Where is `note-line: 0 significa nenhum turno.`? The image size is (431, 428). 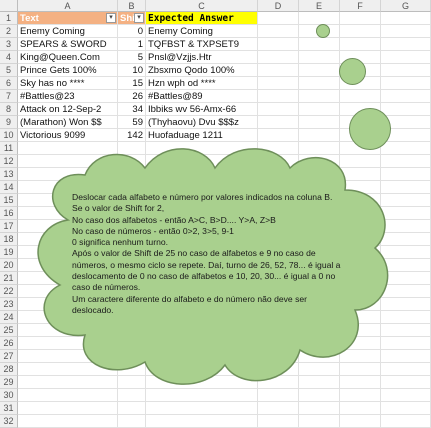 note-line: 0 significa nenhum turno. is located at coordinates (120, 242).